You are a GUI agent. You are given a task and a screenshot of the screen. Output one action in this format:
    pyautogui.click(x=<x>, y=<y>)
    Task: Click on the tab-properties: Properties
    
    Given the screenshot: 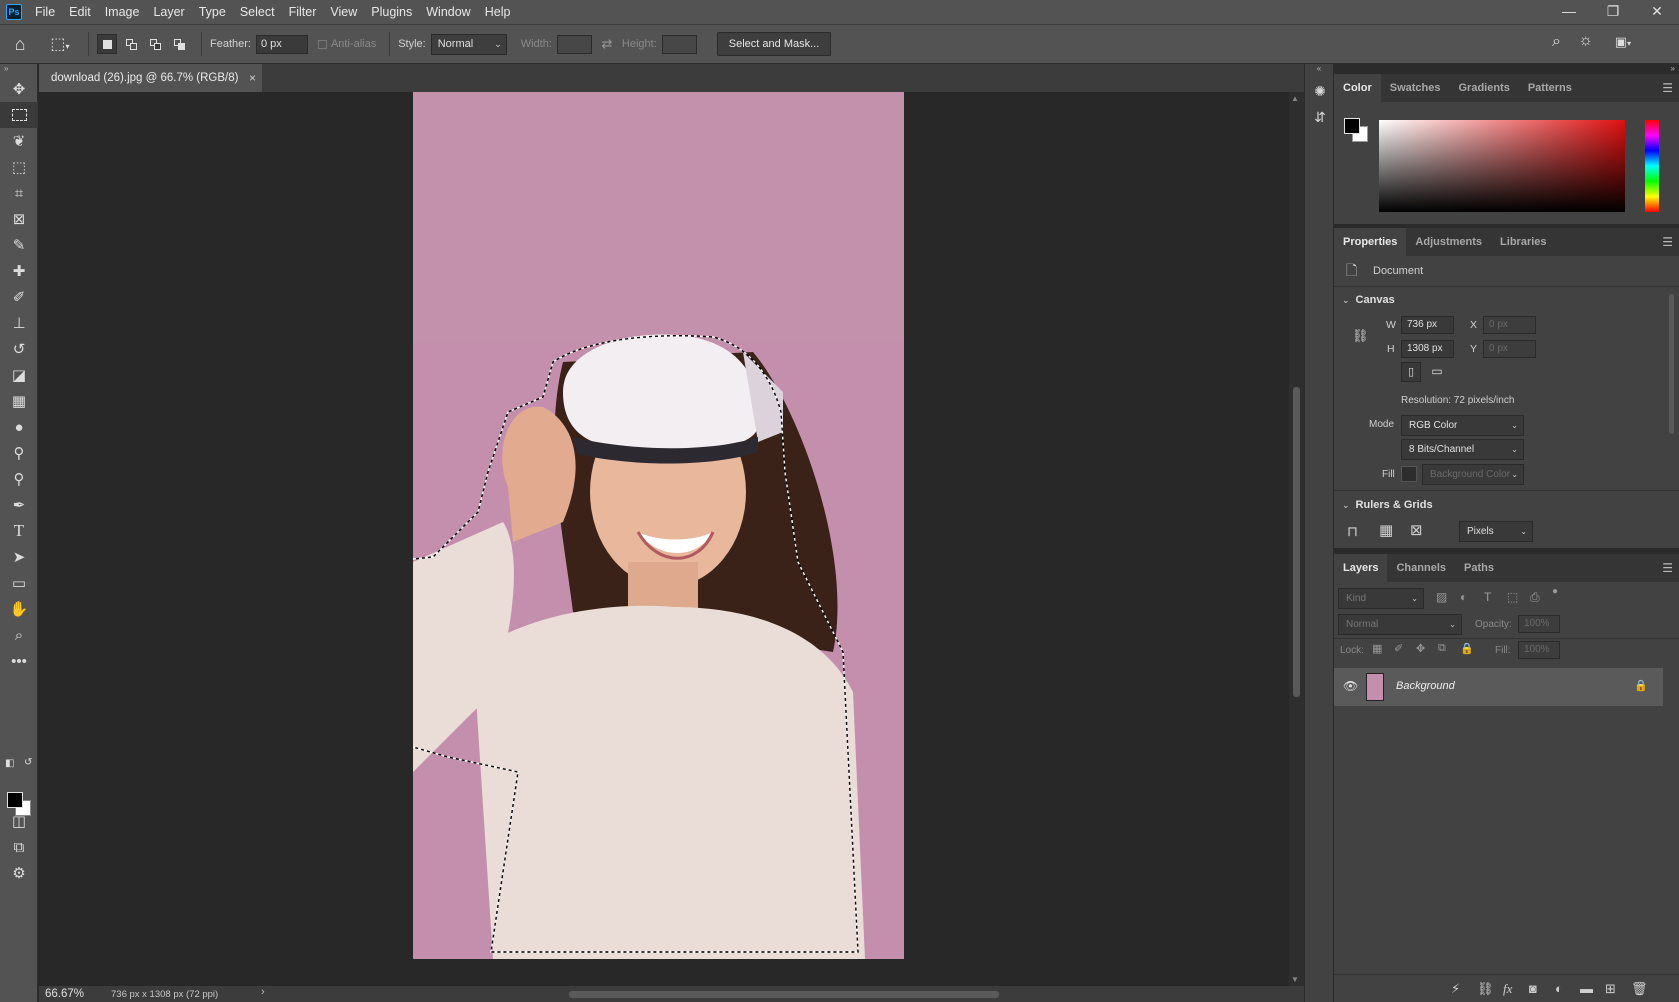 What is the action you would take?
    pyautogui.click(x=1370, y=242)
    